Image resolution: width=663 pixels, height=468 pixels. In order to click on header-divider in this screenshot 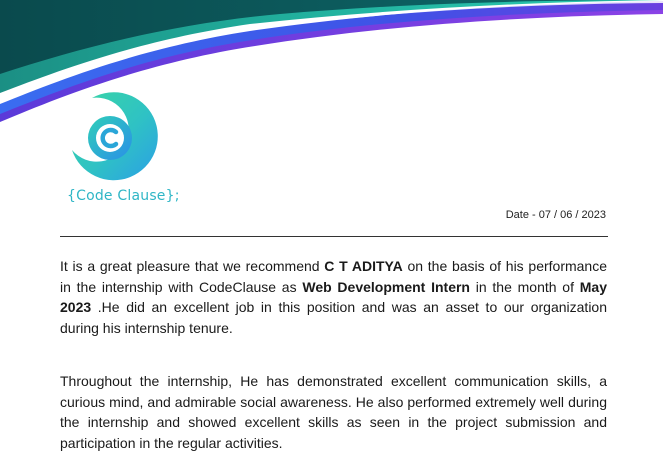, I will do `click(334, 236)`.